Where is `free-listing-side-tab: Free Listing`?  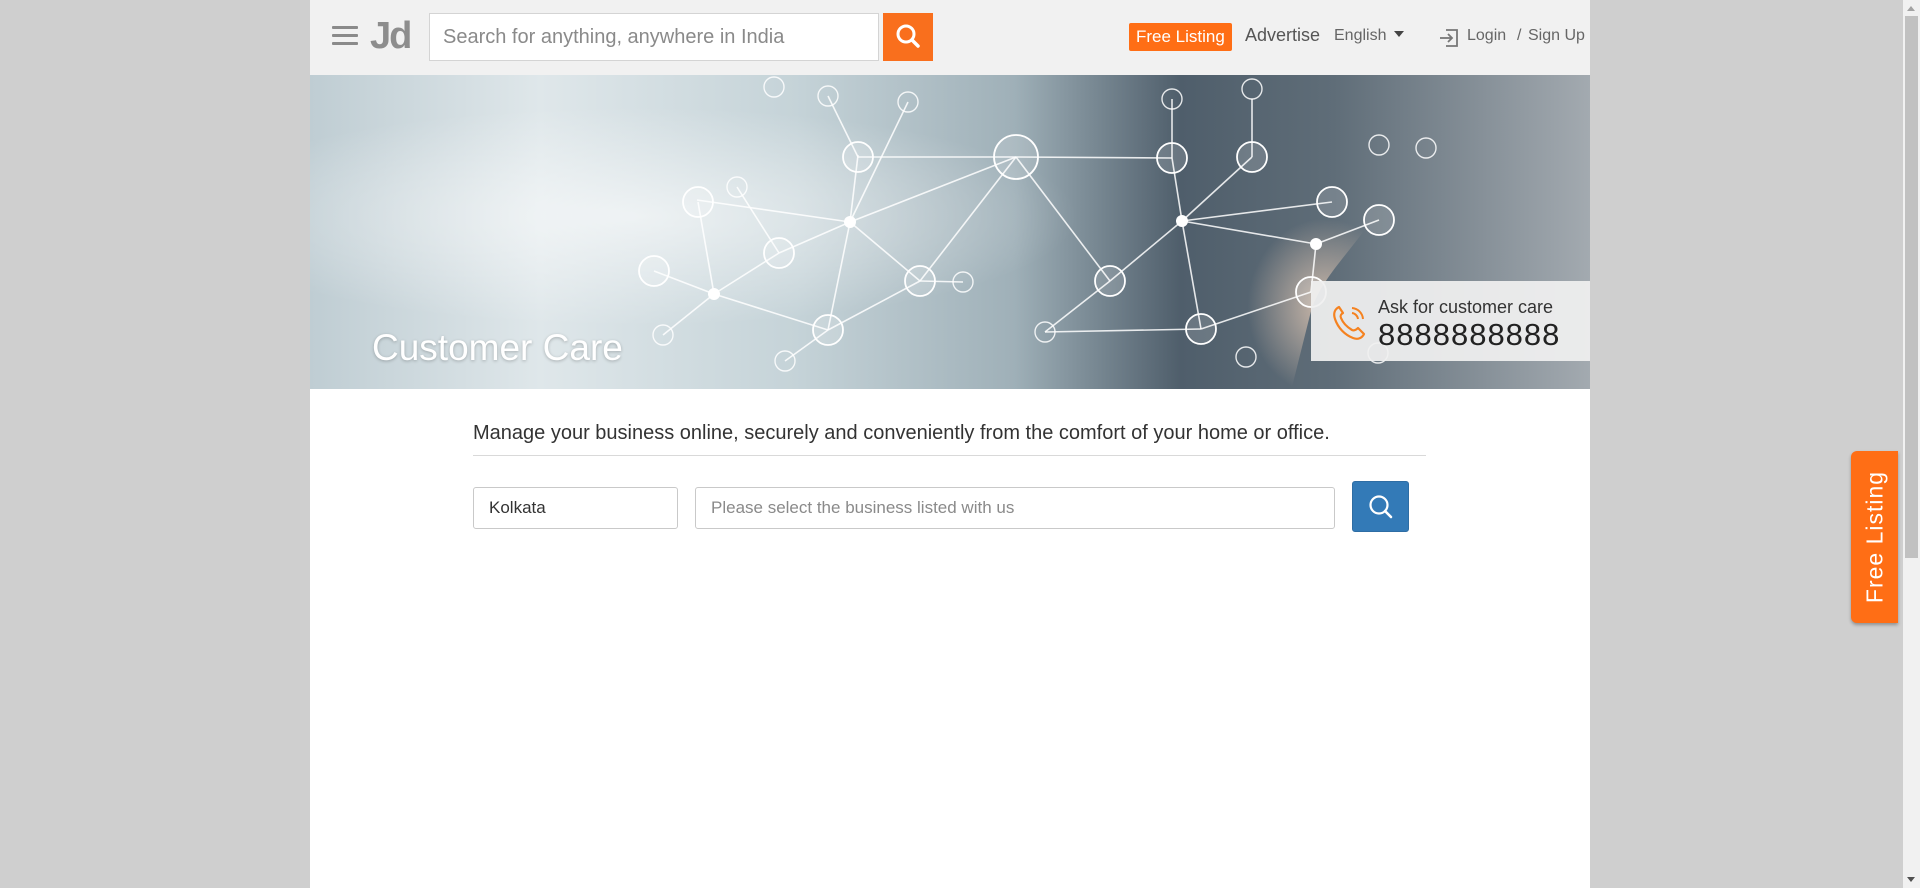
free-listing-side-tab: Free Listing is located at coordinates (1874, 537).